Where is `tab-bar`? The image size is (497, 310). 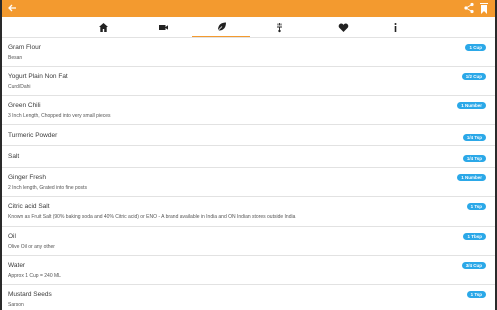 tab-bar is located at coordinates (248, 27).